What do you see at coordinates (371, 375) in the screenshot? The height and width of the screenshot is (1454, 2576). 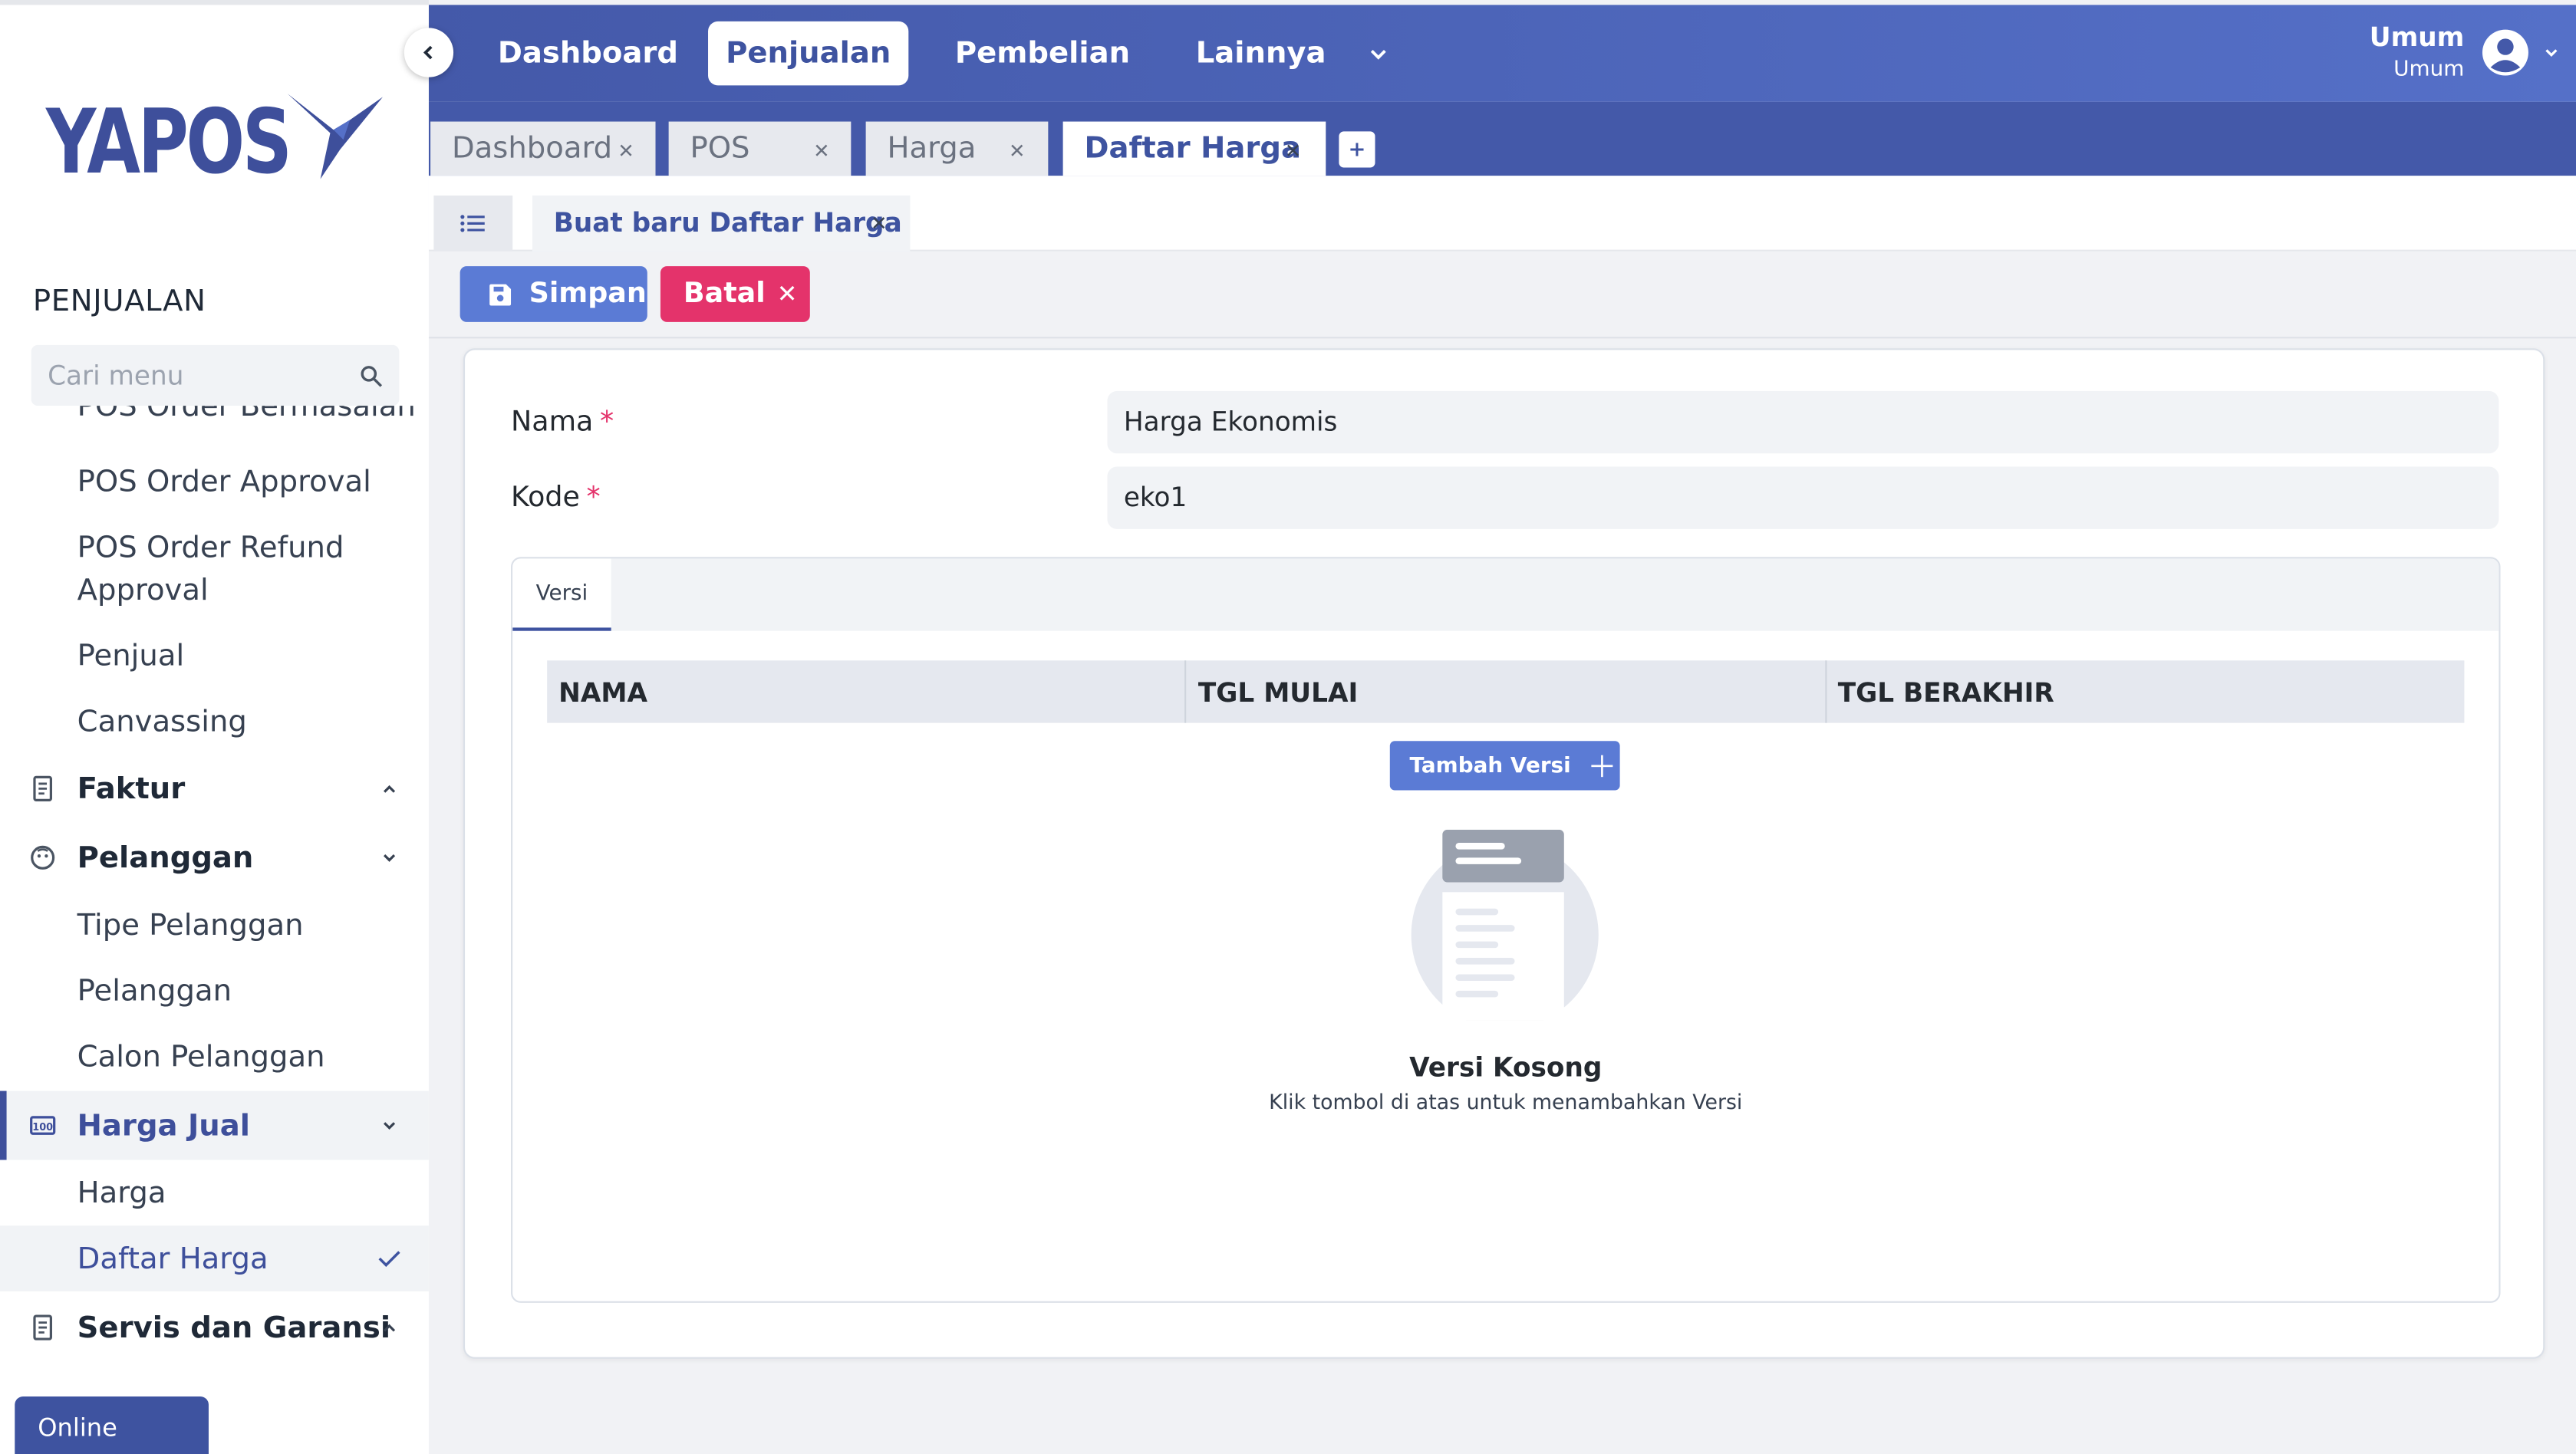 I see `search-icon` at bounding box center [371, 375].